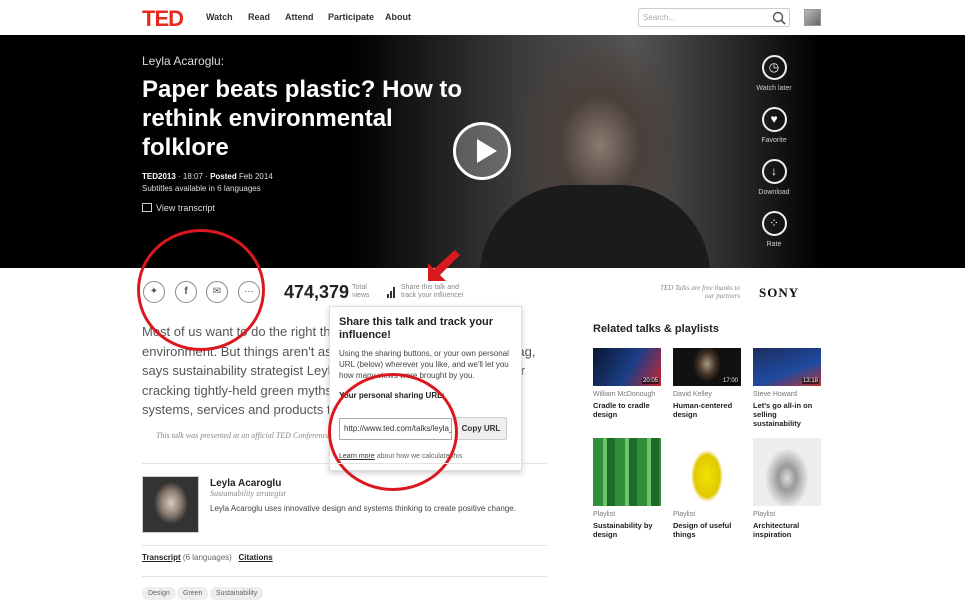 Image resolution: width=965 pixels, height=614 pixels. What do you see at coordinates (787, 367) in the screenshot?
I see `related-thumbnail-3: 13:18` at bounding box center [787, 367].